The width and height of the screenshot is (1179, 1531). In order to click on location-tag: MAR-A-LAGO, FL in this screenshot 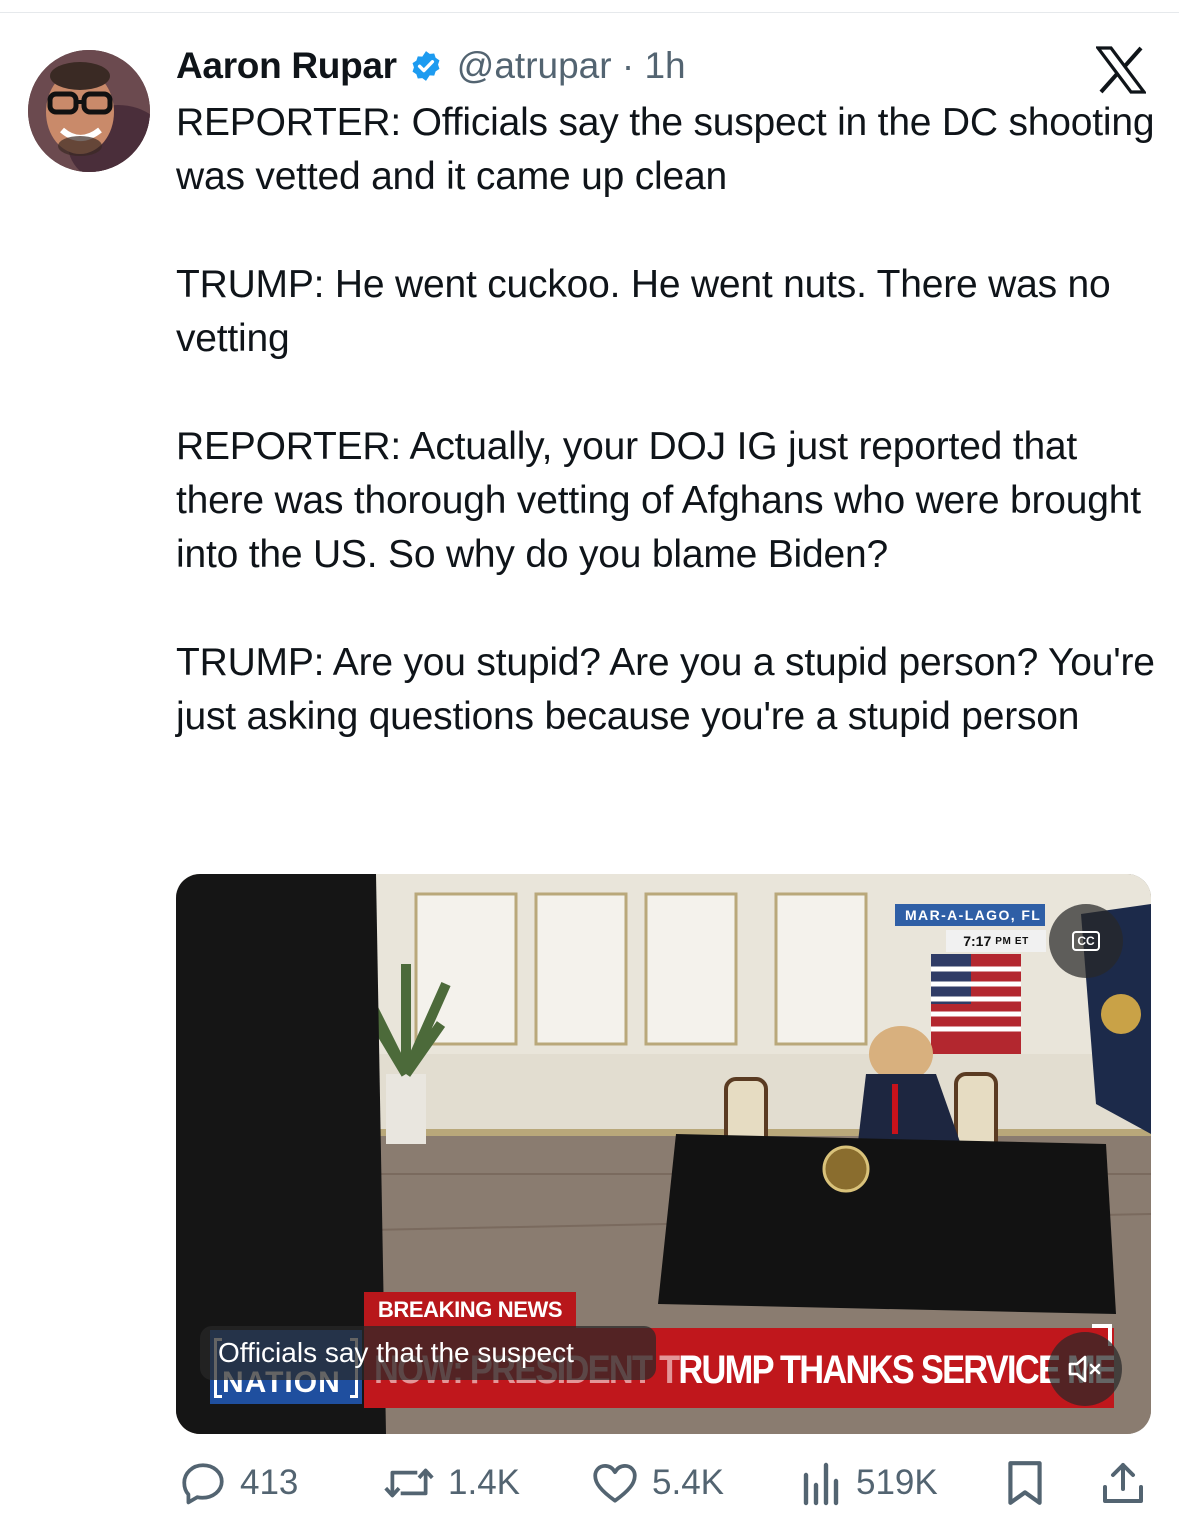, I will do `click(970, 915)`.